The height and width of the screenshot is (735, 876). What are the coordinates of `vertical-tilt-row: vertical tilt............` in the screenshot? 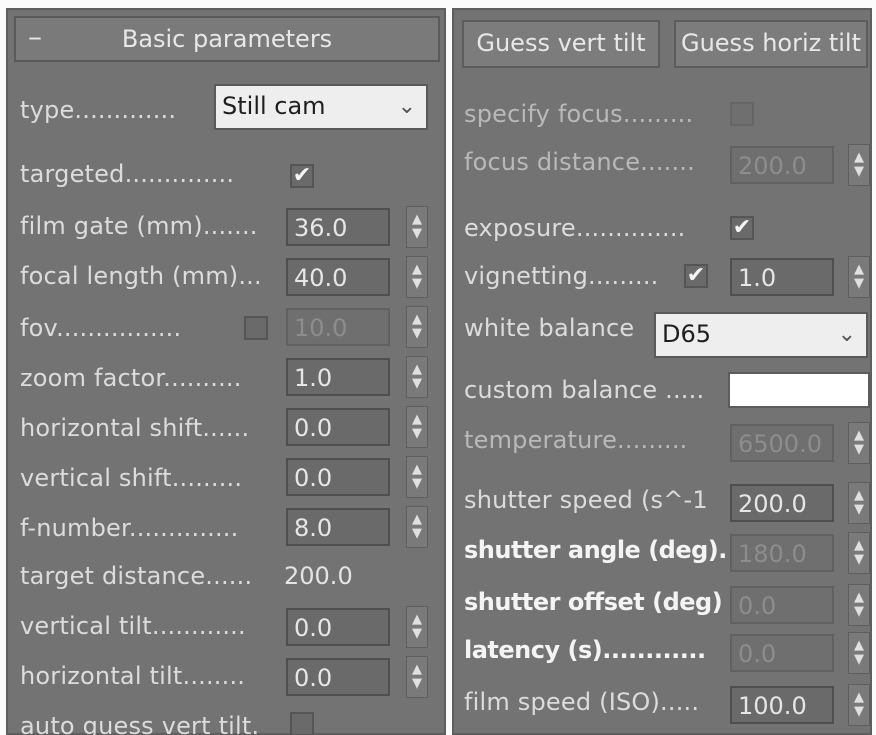 It's located at (133, 626).